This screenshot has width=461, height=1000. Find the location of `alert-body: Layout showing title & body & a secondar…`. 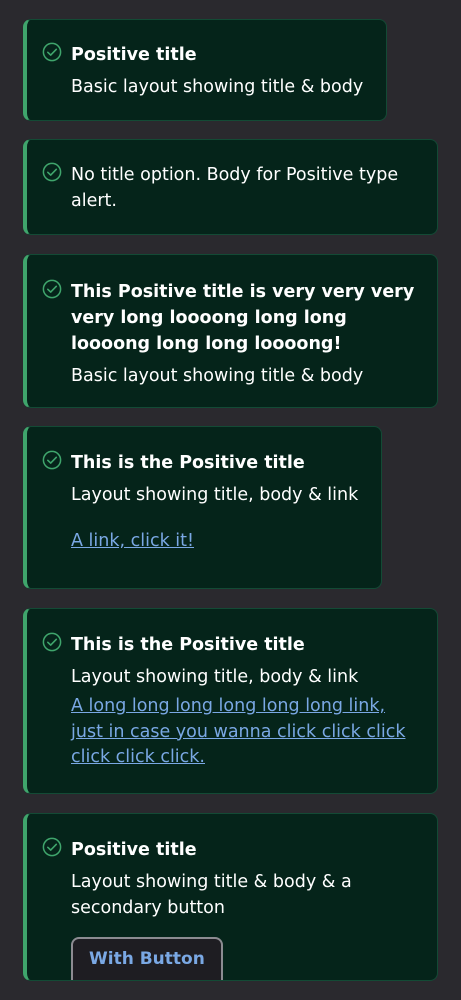

alert-body: Layout showing title & body & a secondar… is located at coordinates (211, 895).